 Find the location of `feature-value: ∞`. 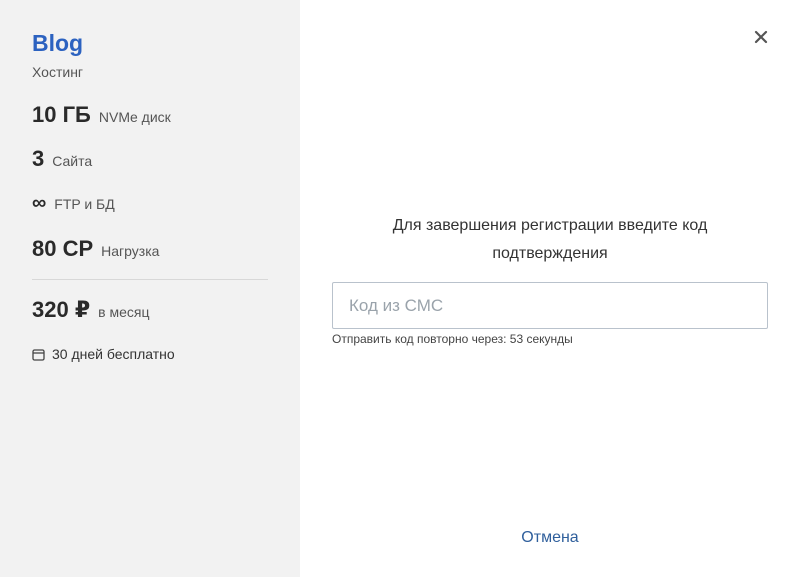

feature-value: ∞ is located at coordinates (39, 203).